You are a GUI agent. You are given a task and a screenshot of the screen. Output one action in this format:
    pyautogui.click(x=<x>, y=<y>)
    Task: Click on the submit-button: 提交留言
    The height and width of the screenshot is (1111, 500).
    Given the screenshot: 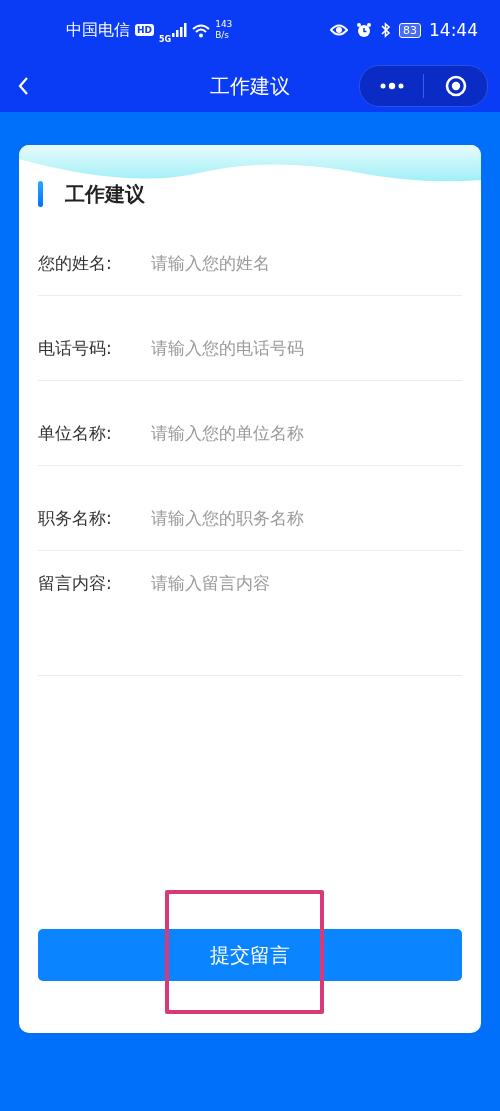 What is the action you would take?
    pyautogui.click(x=250, y=955)
    